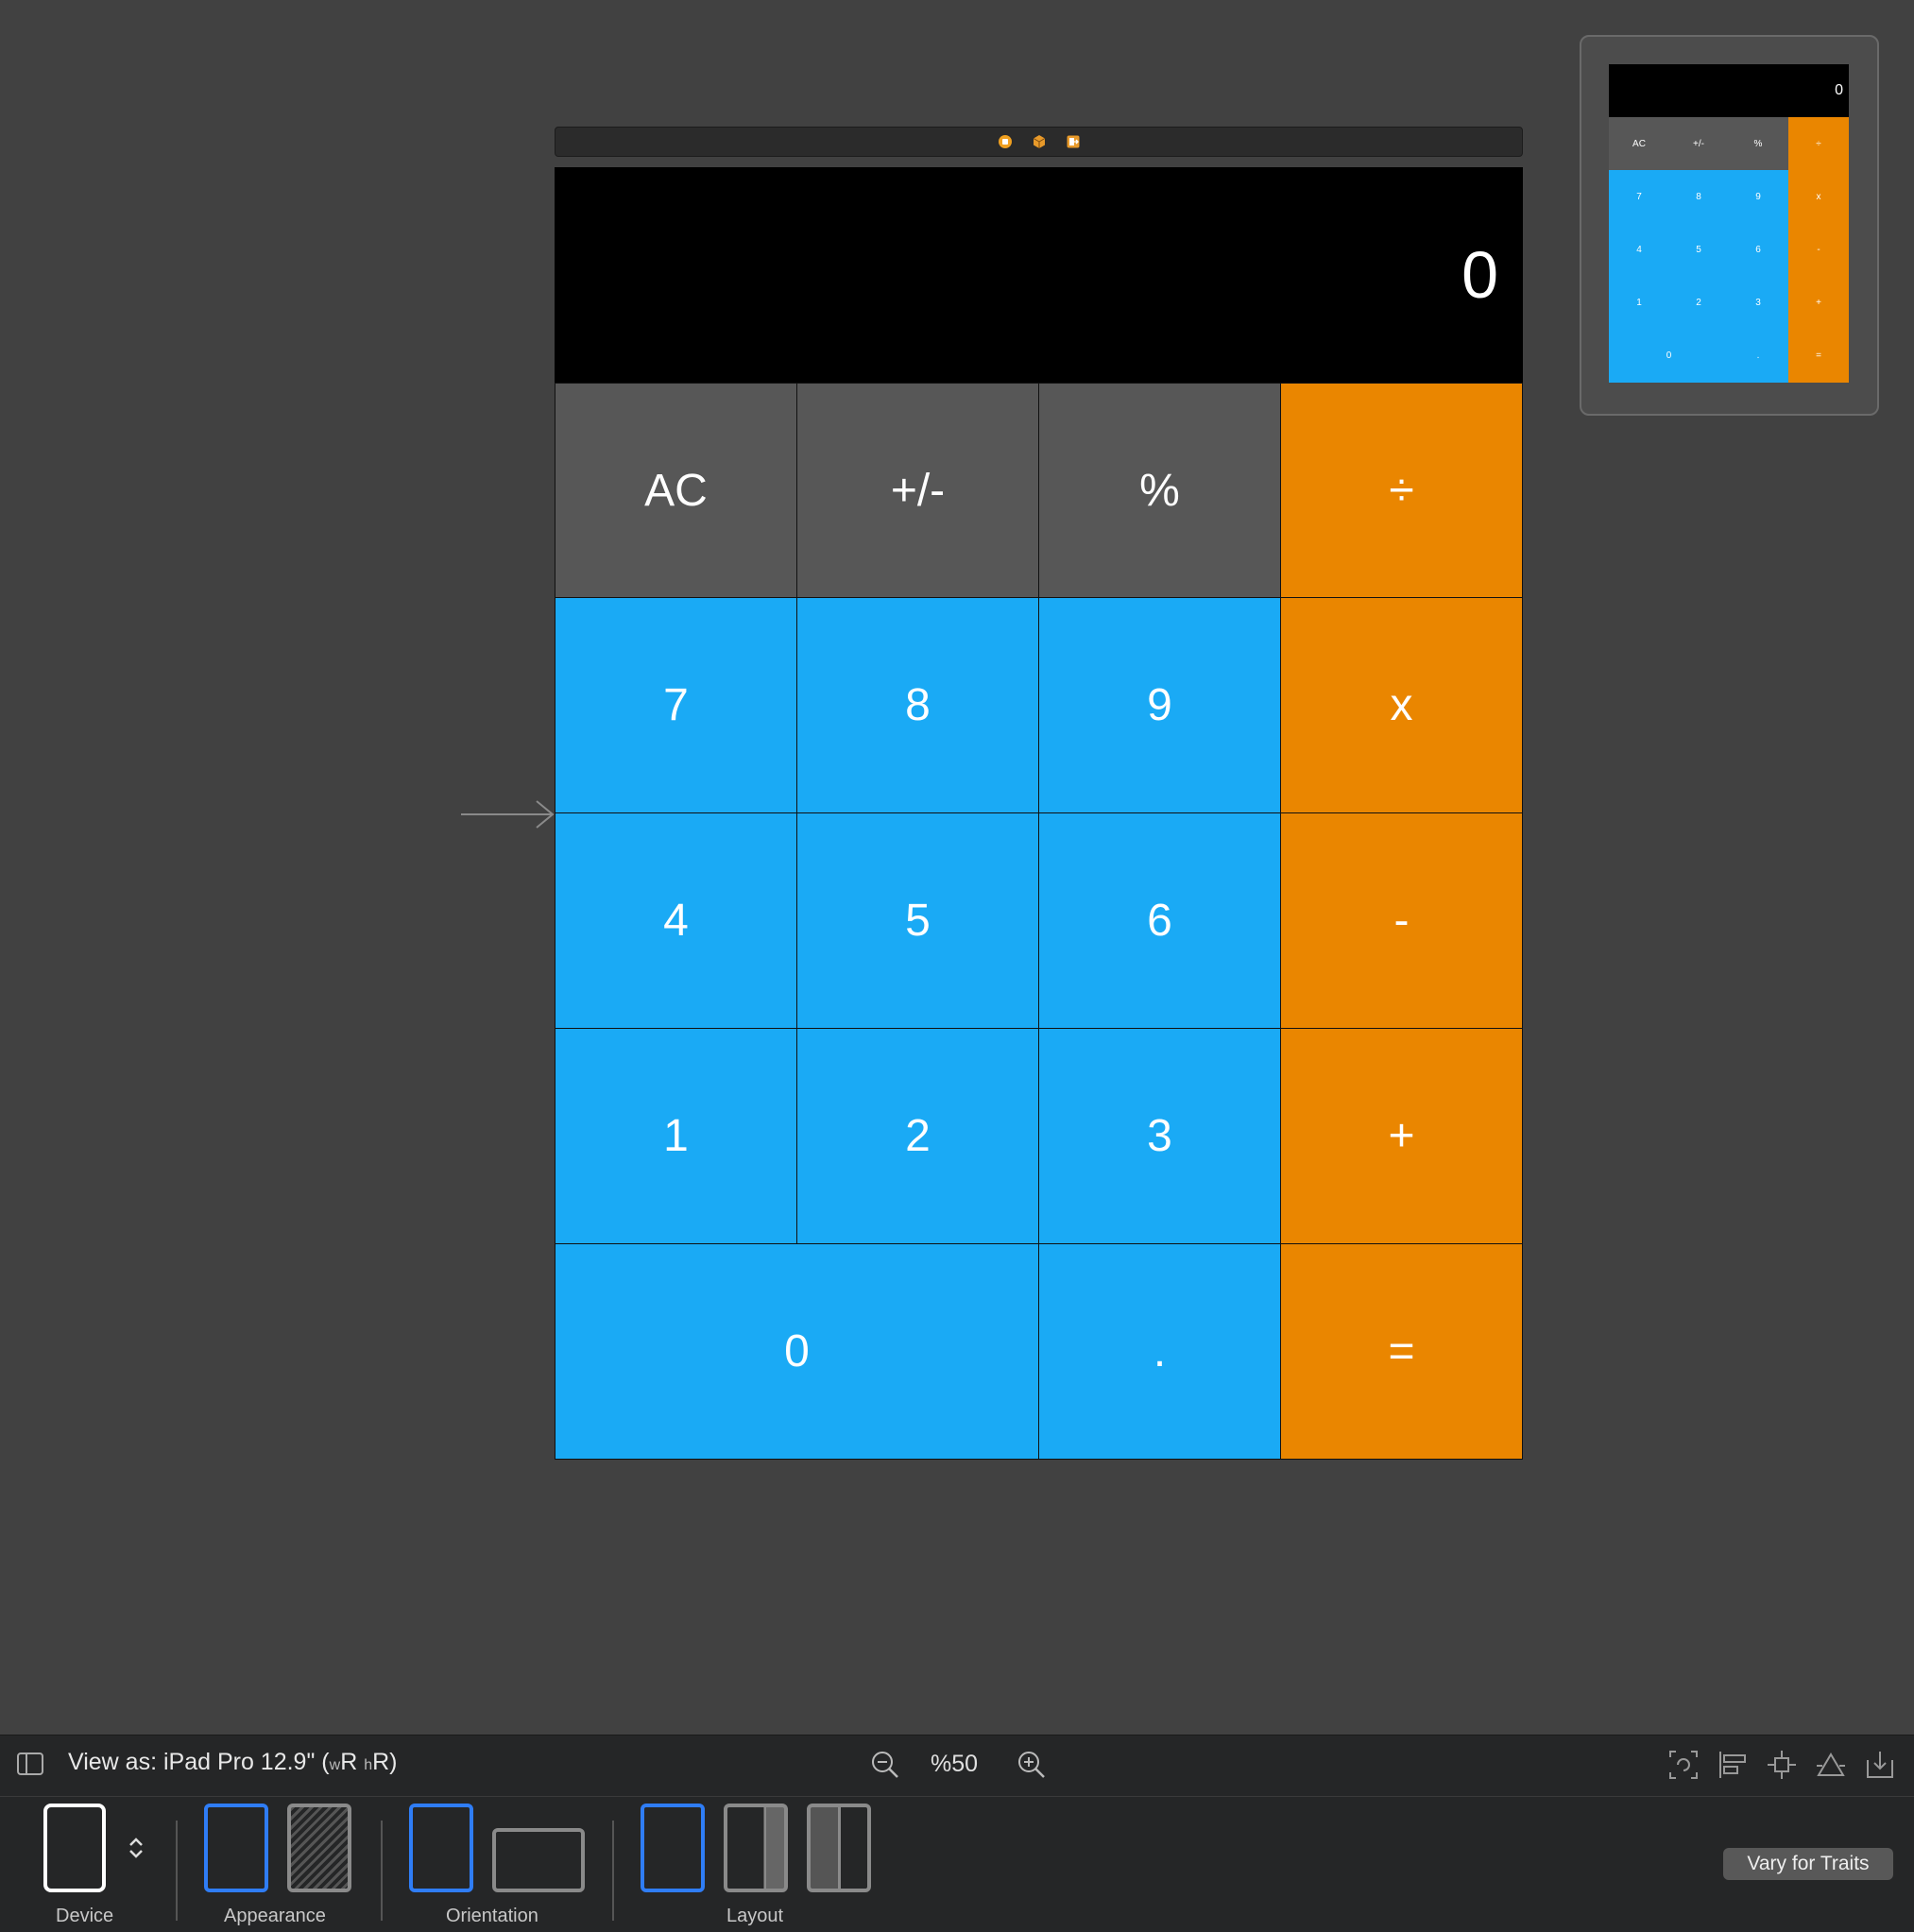 The image size is (1914, 1932). I want to click on eight-button: 8, so click(917, 705).